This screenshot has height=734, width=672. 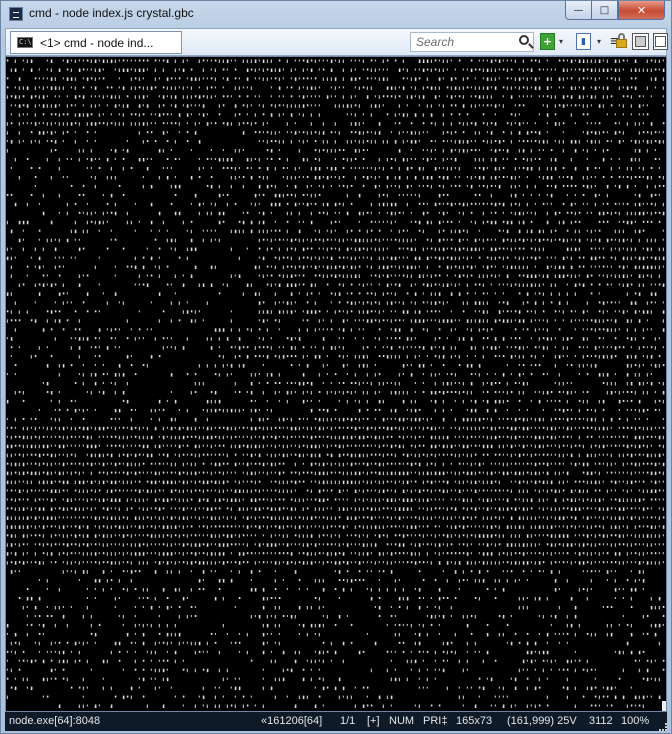 What do you see at coordinates (54, 721) in the screenshot?
I see `status-process: node.exe[64]:8048` at bounding box center [54, 721].